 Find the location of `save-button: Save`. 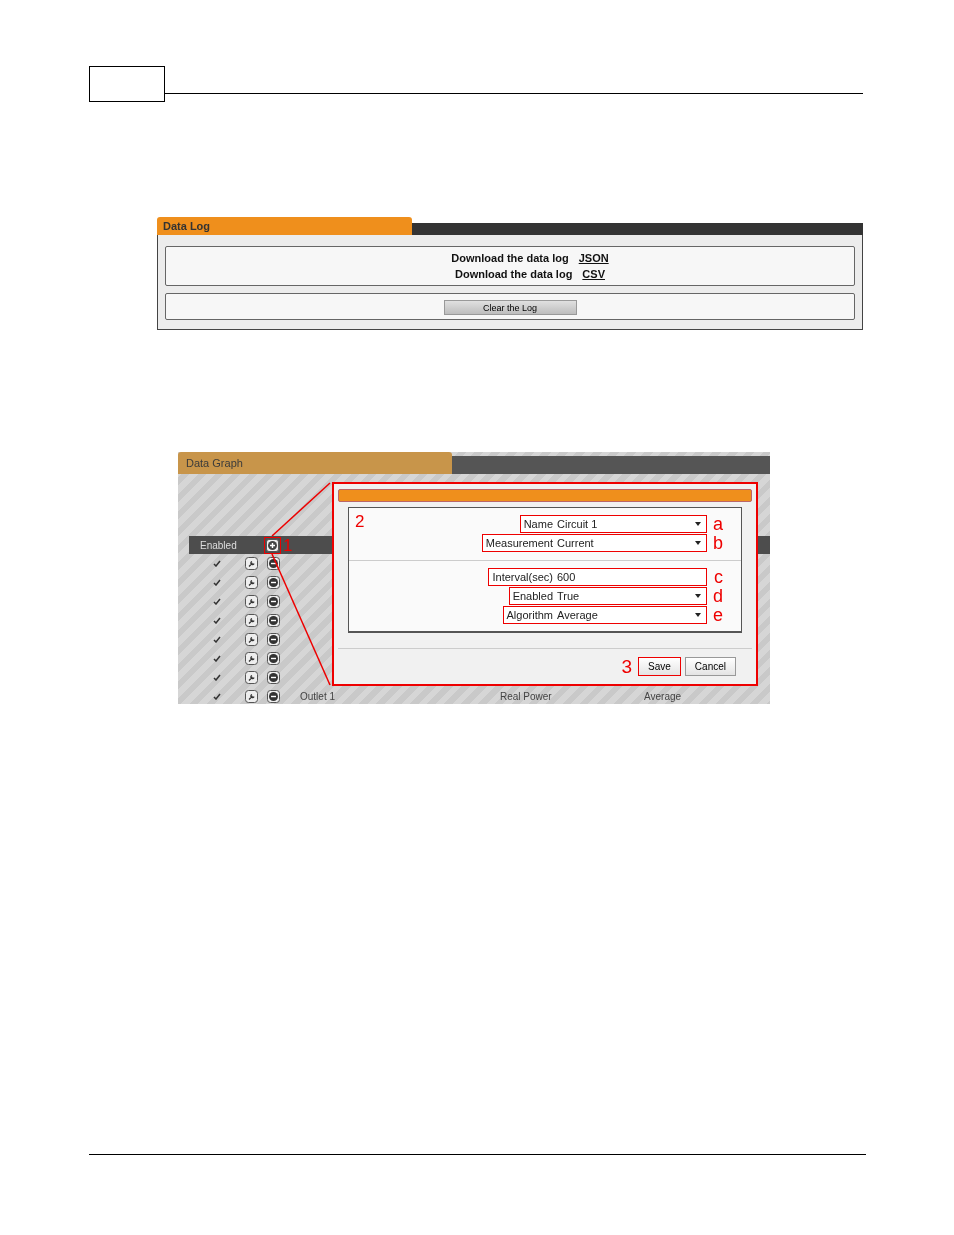

save-button: Save is located at coordinates (659, 666).